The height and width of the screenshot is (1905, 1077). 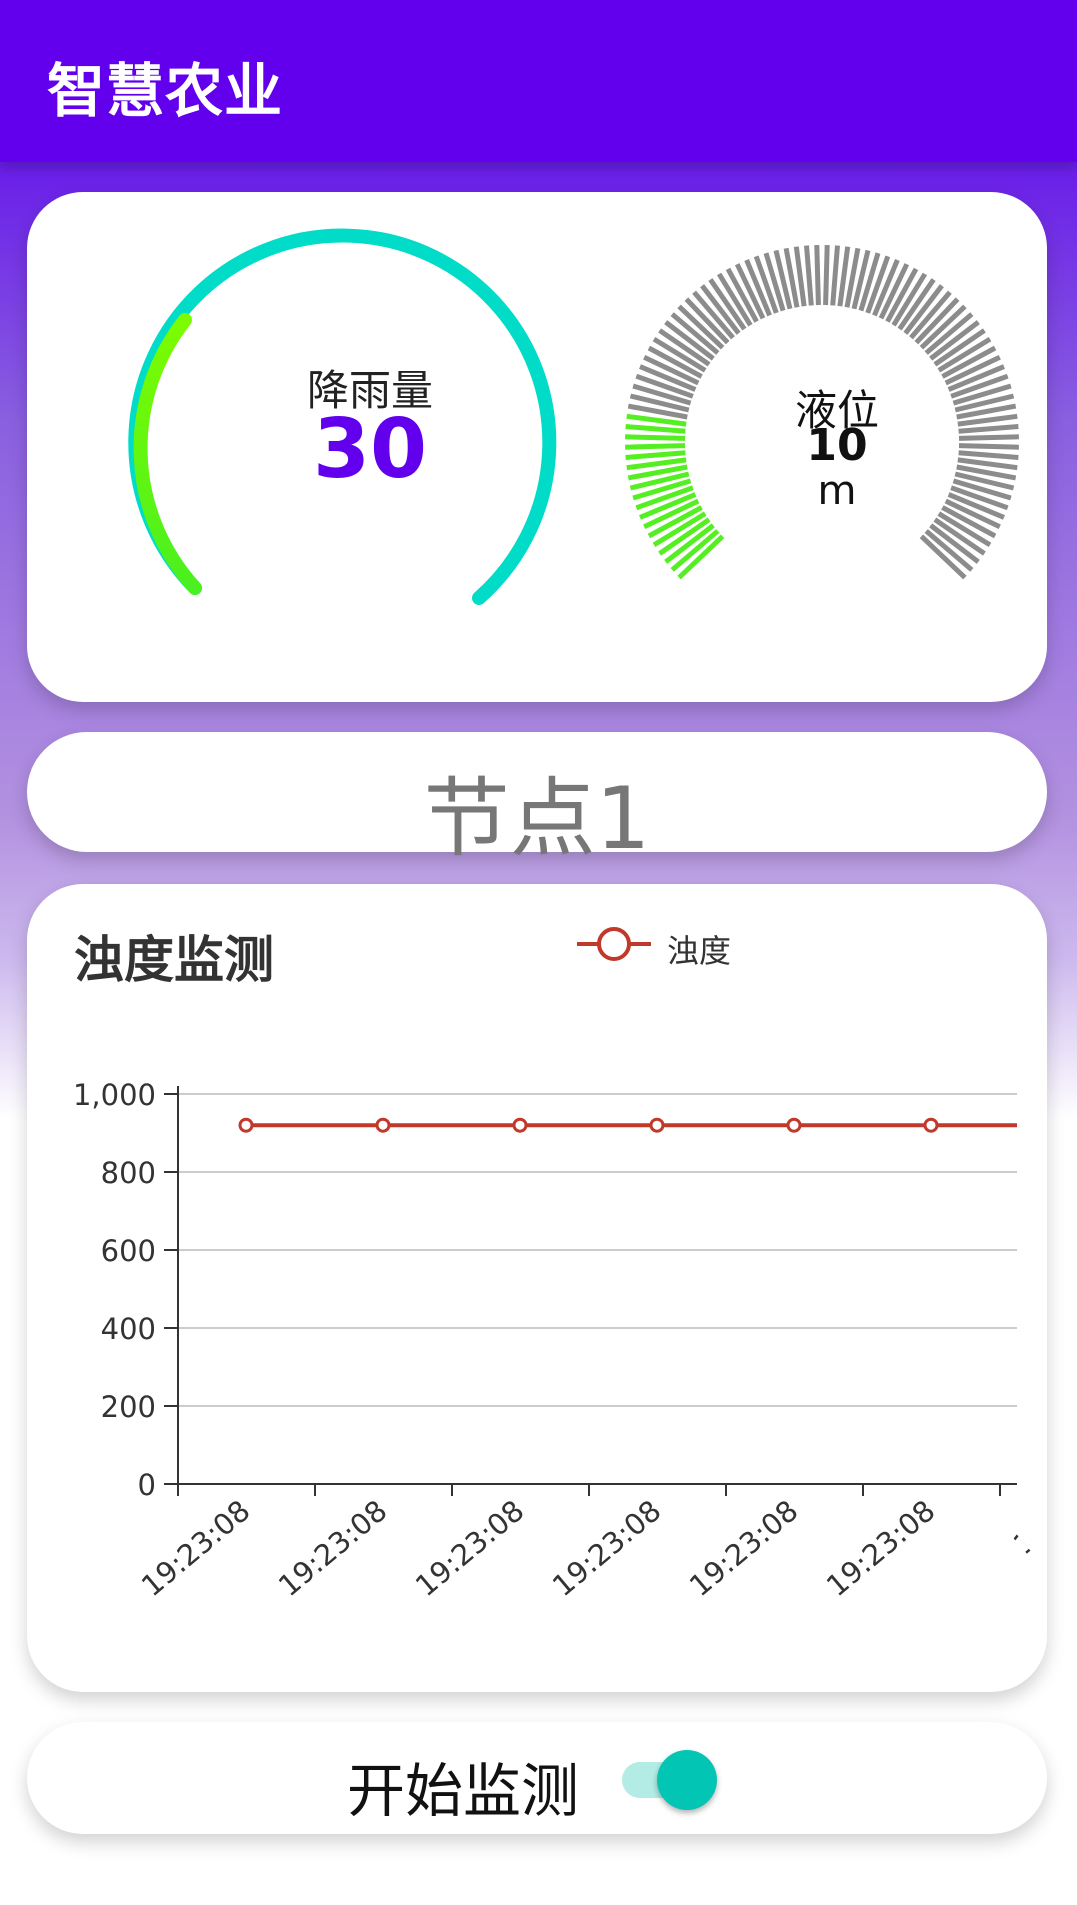 What do you see at coordinates (837, 491) in the screenshot?
I see `level-gauge-unit: m` at bounding box center [837, 491].